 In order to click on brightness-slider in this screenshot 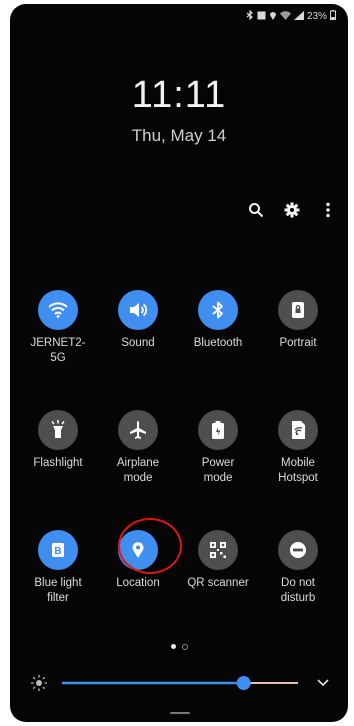, I will do `click(180, 683)`.